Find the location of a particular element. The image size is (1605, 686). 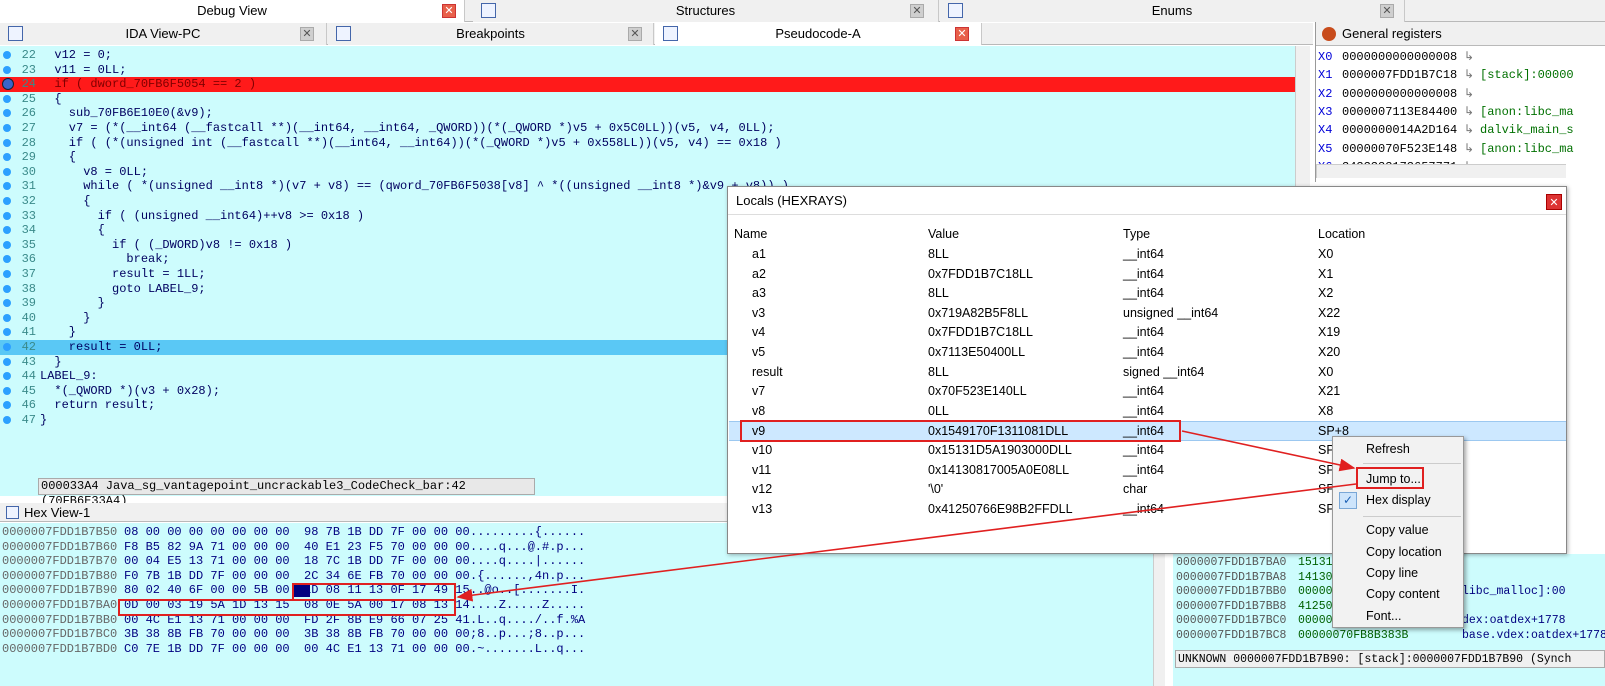

annotation-arrows is located at coordinates (906, 516).